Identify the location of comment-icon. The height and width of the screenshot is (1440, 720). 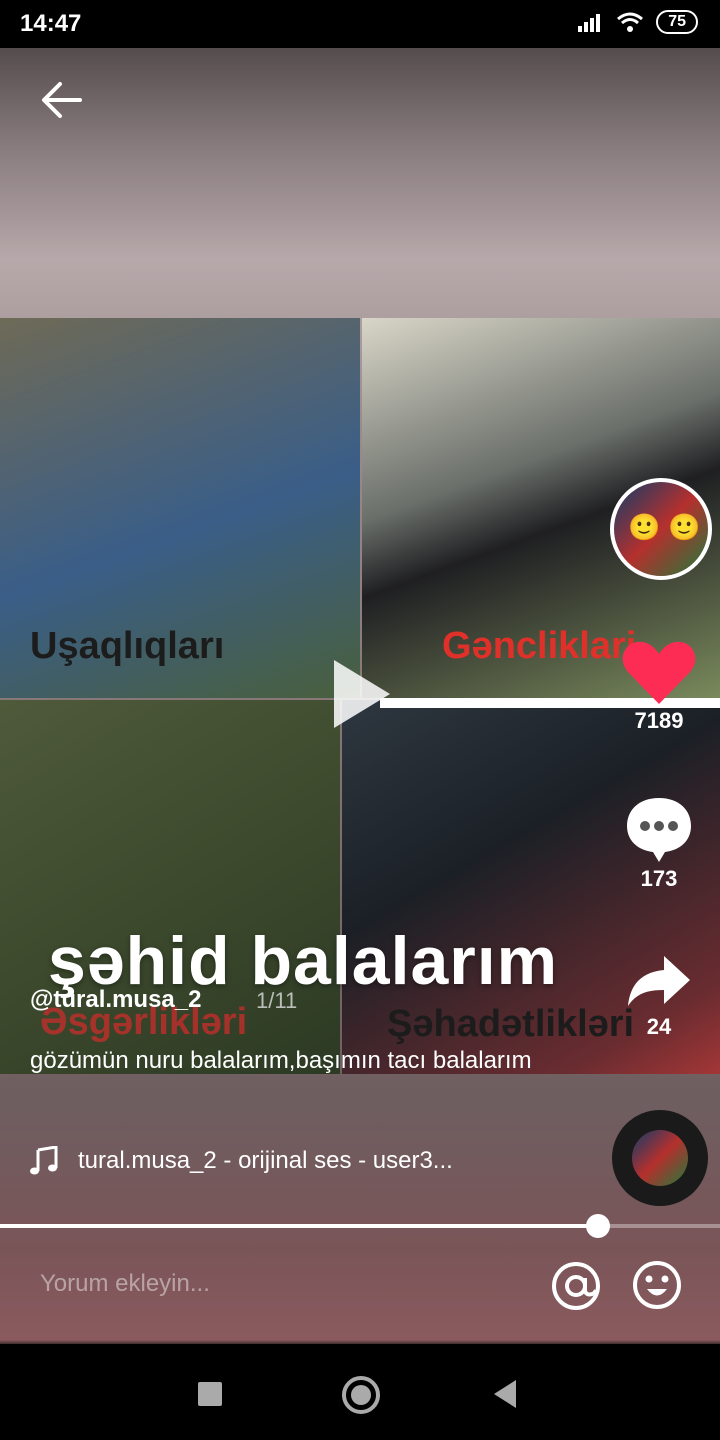
(659, 830).